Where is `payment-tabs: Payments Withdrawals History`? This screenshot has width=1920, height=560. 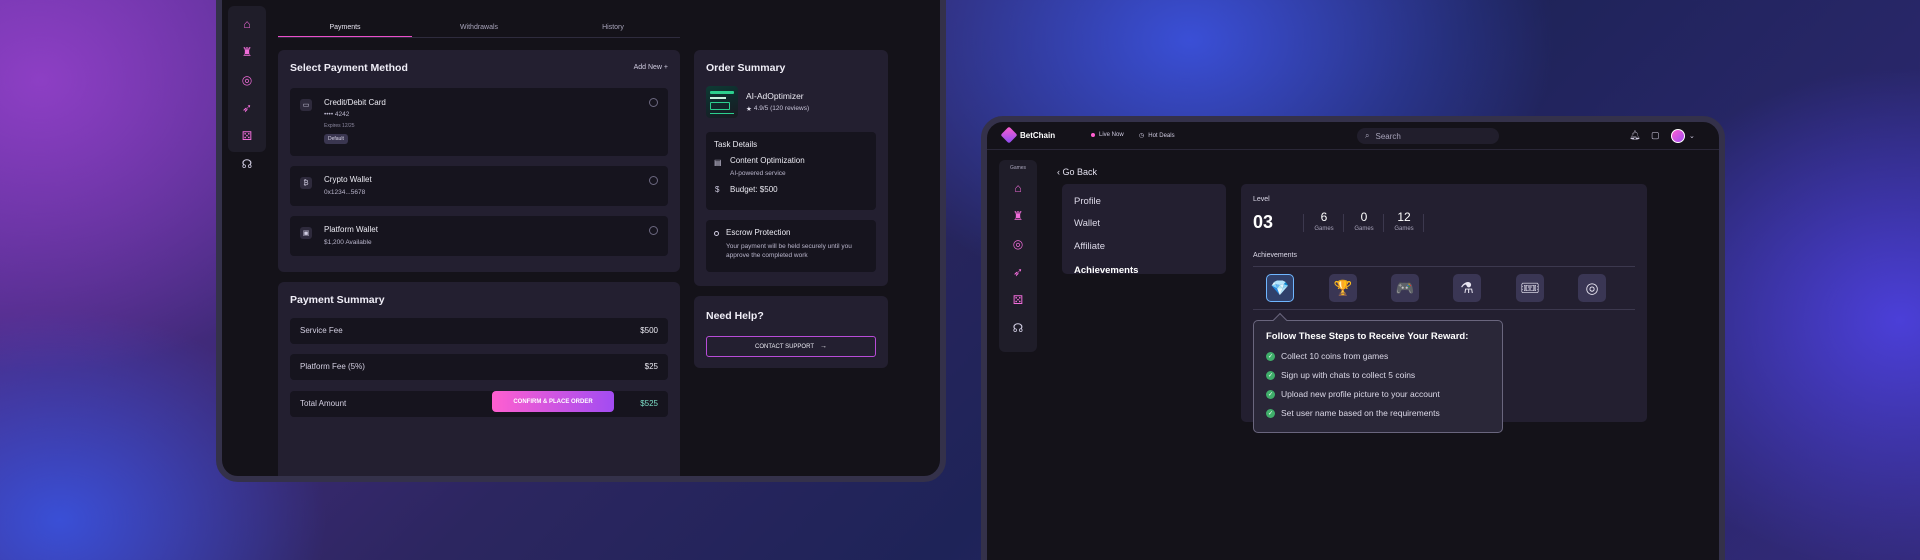
payment-tabs: Payments Withdrawals History is located at coordinates (479, 30).